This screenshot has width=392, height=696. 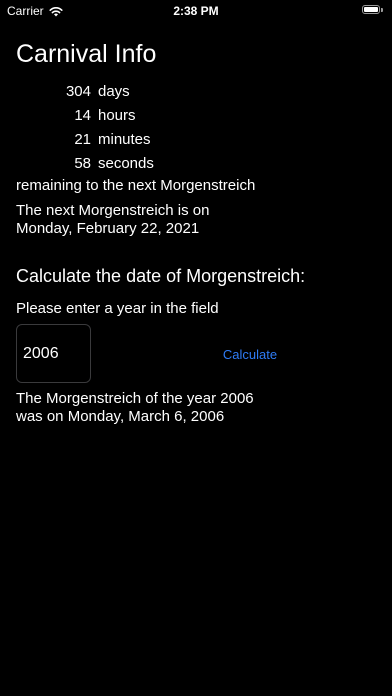 I want to click on minutes-value: 21, so click(x=82, y=139).